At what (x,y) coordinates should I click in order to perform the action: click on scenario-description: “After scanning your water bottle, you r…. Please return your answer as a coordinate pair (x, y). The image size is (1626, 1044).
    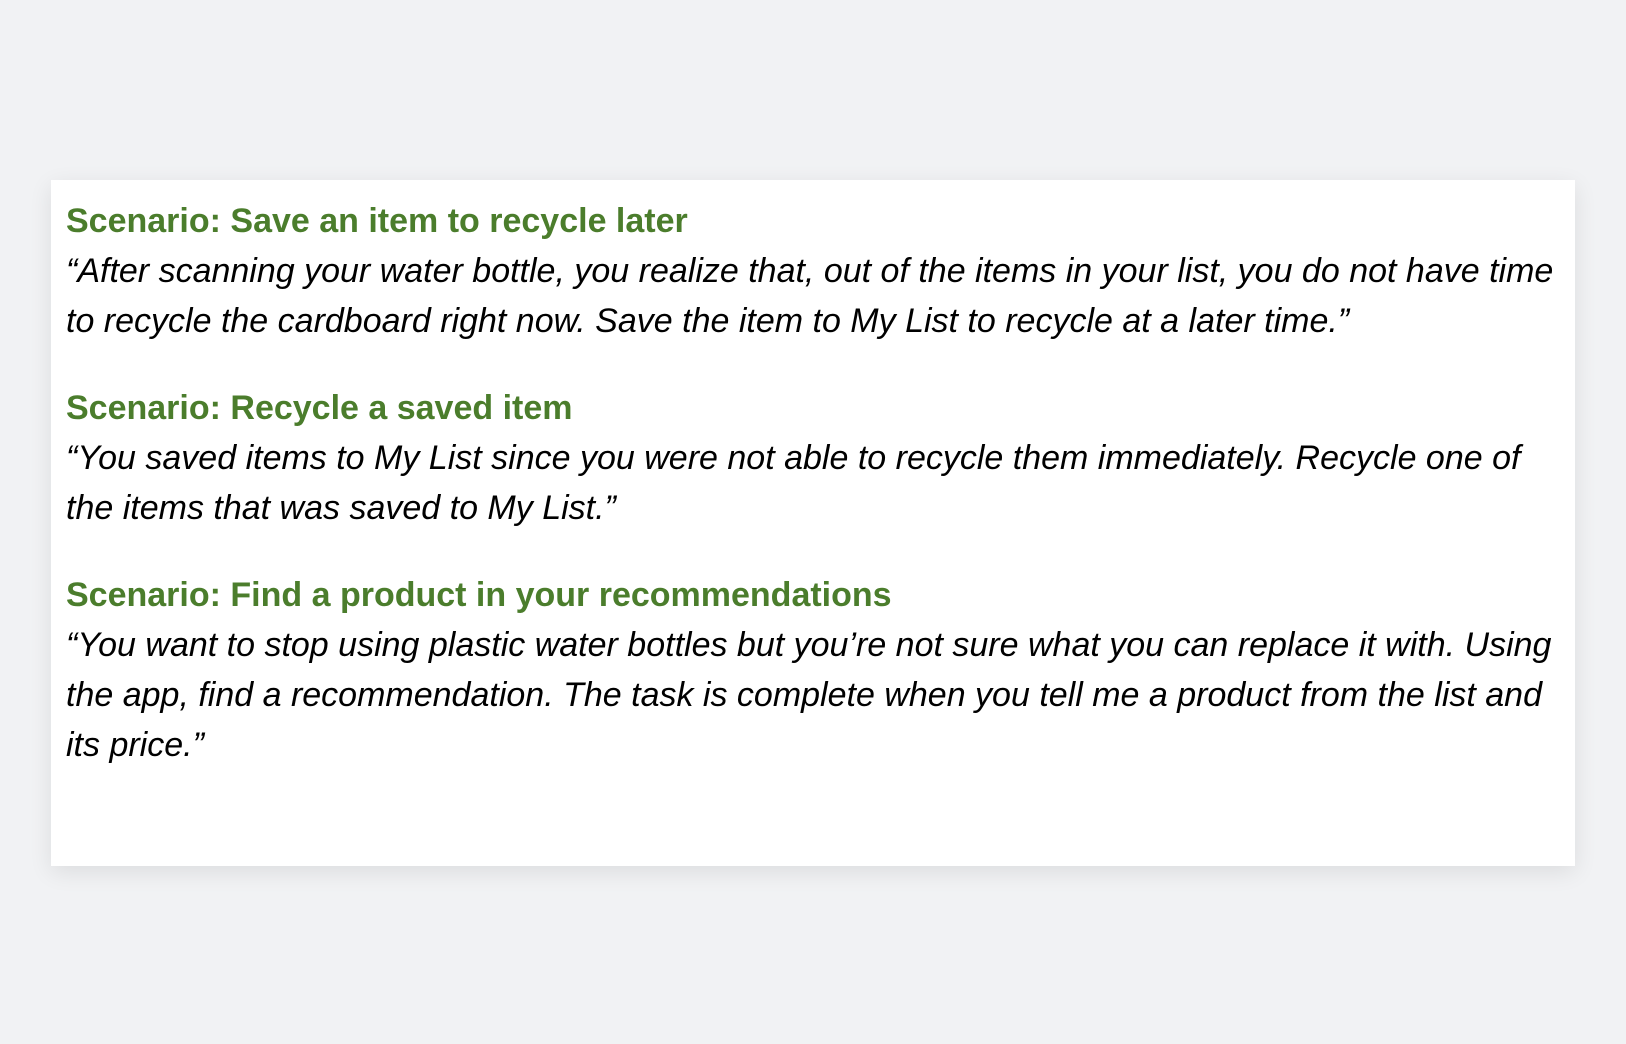
    Looking at the image, I should click on (810, 296).